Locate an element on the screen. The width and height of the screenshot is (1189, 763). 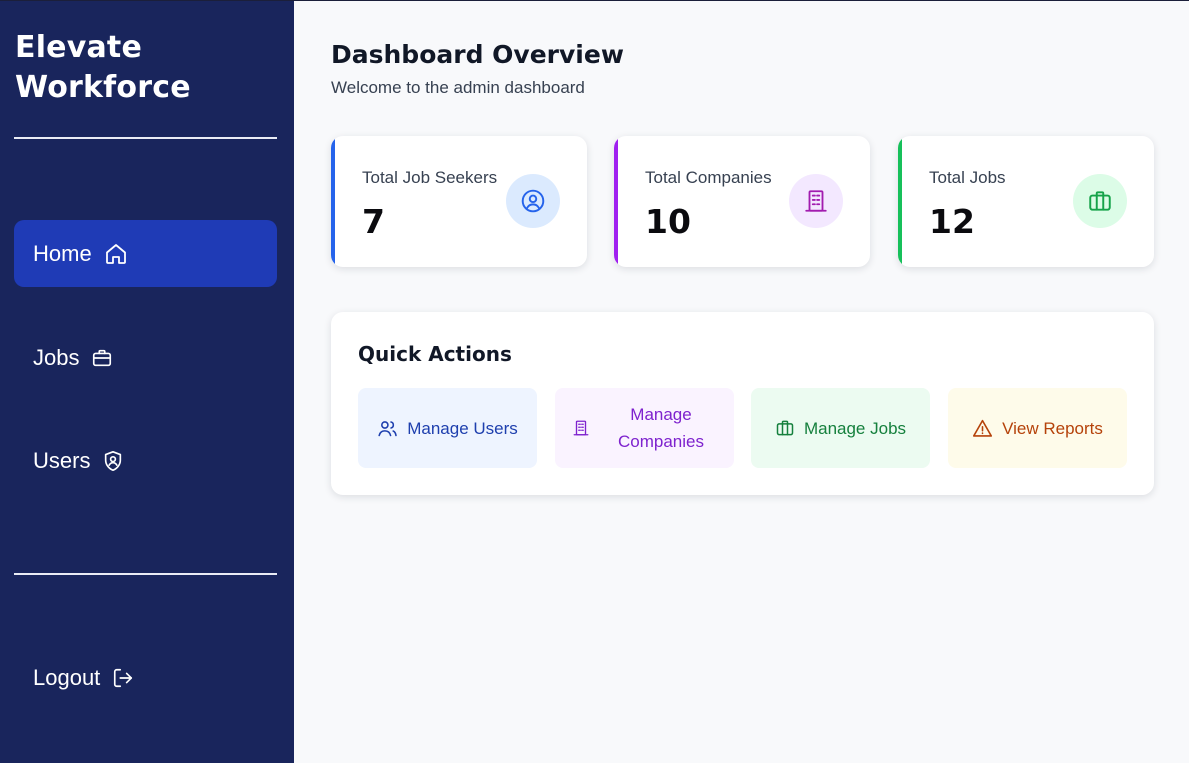
logout-label: Logout is located at coordinates (67, 677).